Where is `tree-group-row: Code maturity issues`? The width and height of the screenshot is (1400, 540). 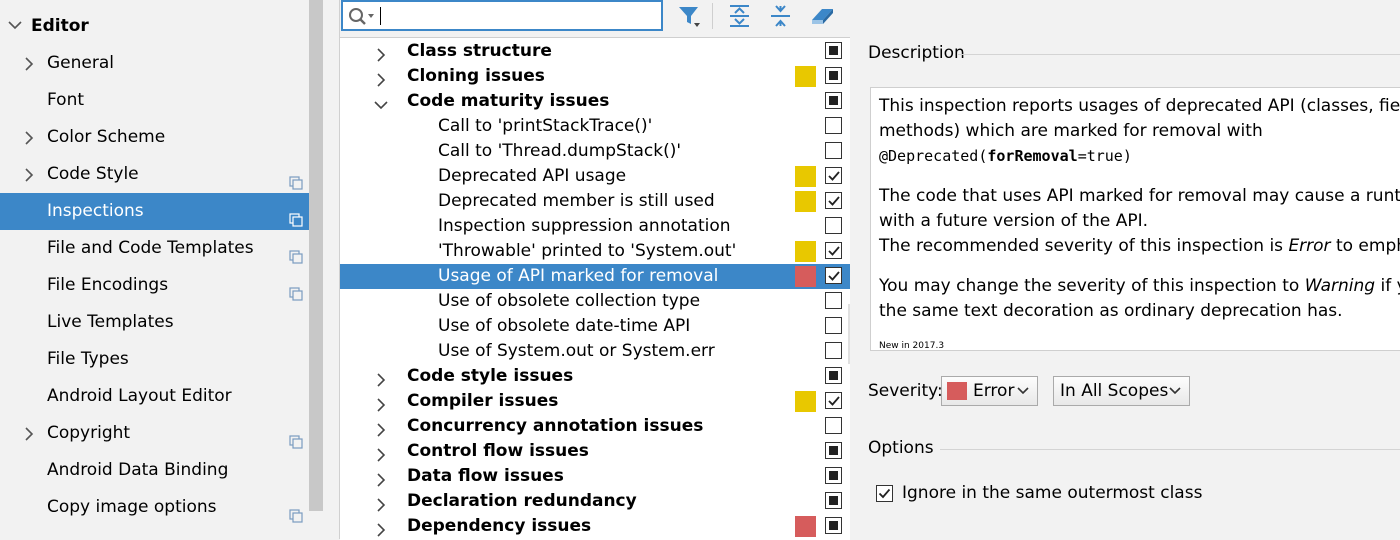 tree-group-row: Code maturity issues is located at coordinates (595, 101).